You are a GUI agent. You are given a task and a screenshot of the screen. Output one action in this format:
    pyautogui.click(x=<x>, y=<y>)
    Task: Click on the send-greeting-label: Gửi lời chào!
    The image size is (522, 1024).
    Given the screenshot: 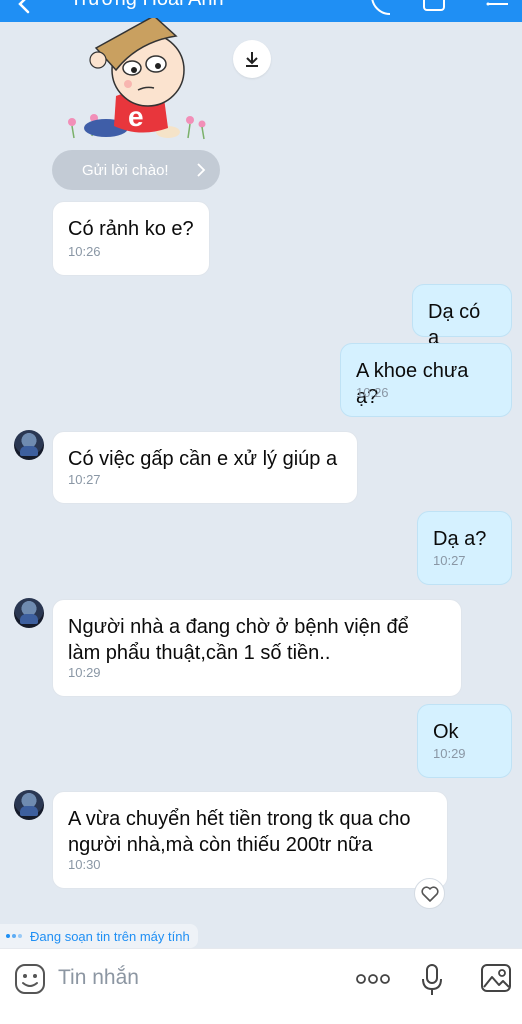 What is the action you would take?
    pyautogui.click(x=125, y=170)
    